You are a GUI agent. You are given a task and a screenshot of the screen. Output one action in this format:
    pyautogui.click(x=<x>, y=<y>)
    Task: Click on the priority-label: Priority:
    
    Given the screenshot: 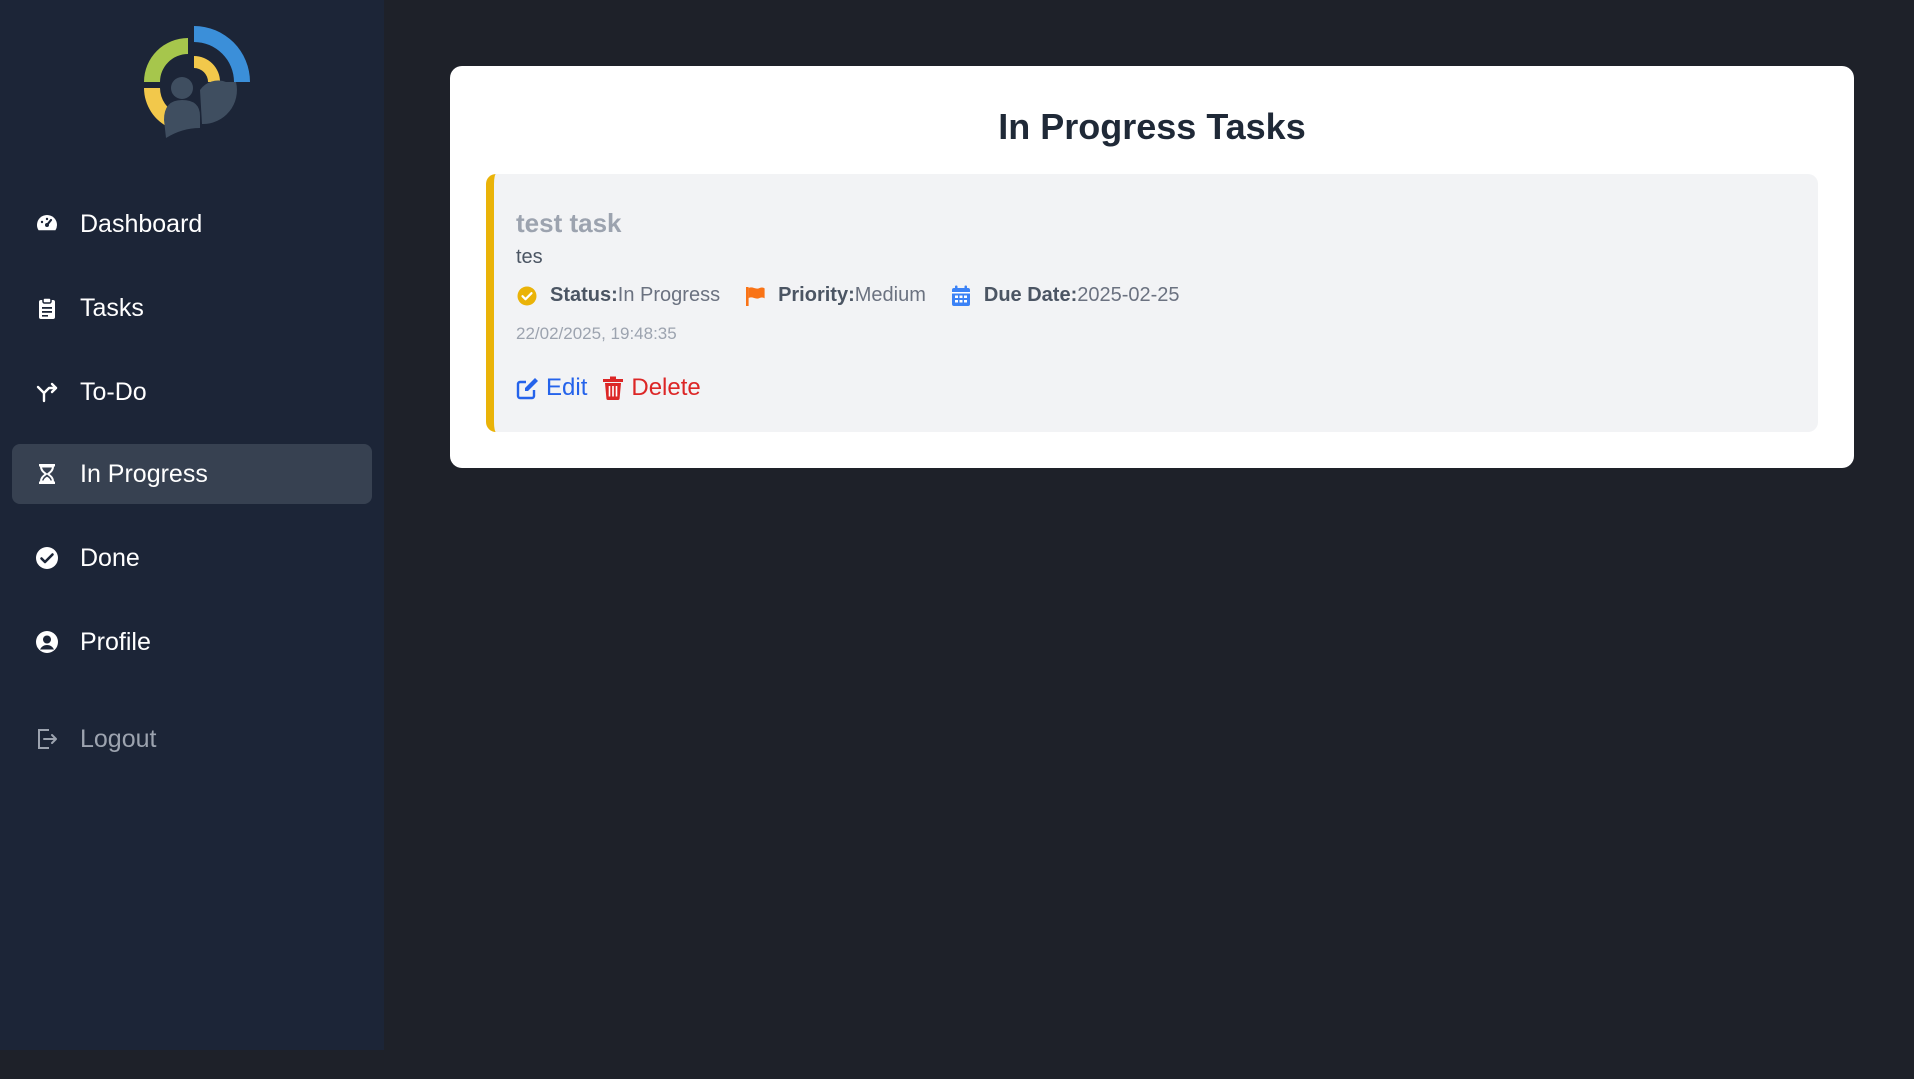 What is the action you would take?
    pyautogui.click(x=816, y=295)
    